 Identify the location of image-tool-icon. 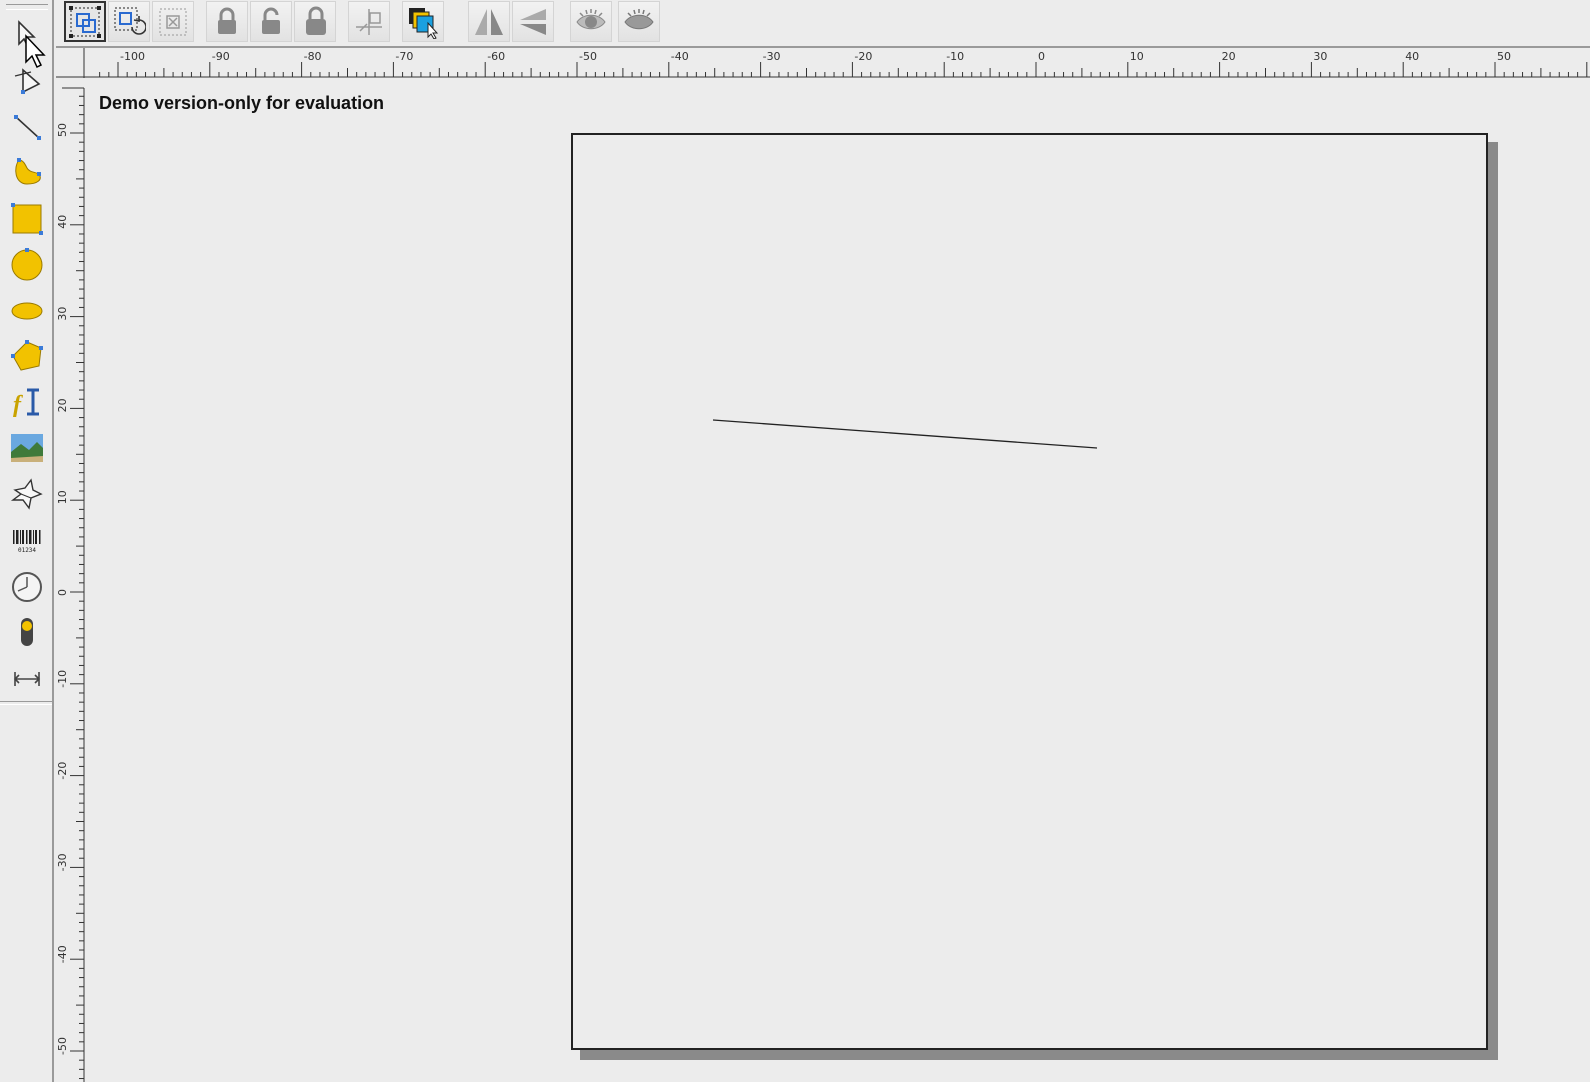
(27, 448).